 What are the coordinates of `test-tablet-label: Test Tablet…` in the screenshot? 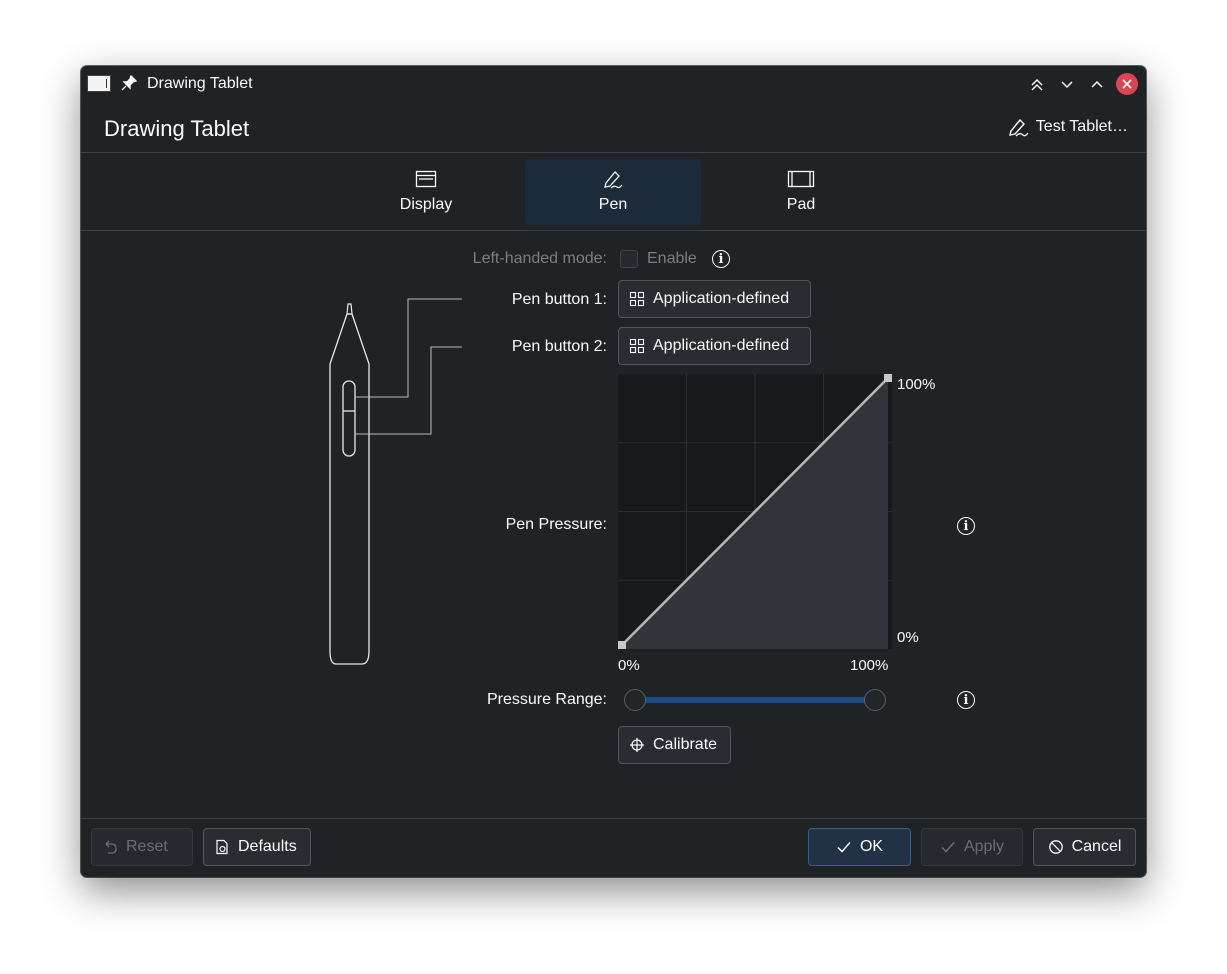 It's located at (1081, 126).